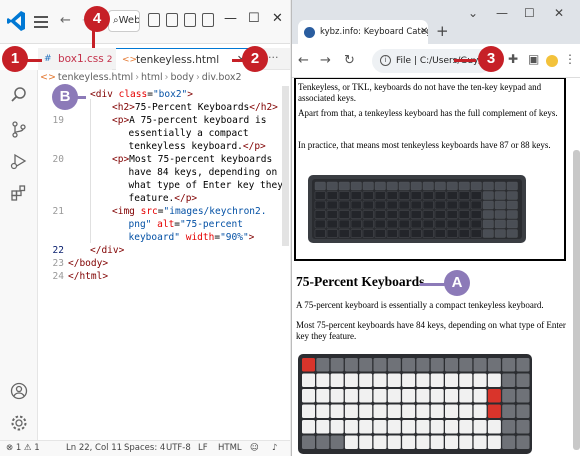 Image resolution: width=580 pixels, height=456 pixels. Describe the element at coordinates (23, 448) in the screenshot. I see `problems-indicator: ⊗ 1 ⚠ 1` at that location.